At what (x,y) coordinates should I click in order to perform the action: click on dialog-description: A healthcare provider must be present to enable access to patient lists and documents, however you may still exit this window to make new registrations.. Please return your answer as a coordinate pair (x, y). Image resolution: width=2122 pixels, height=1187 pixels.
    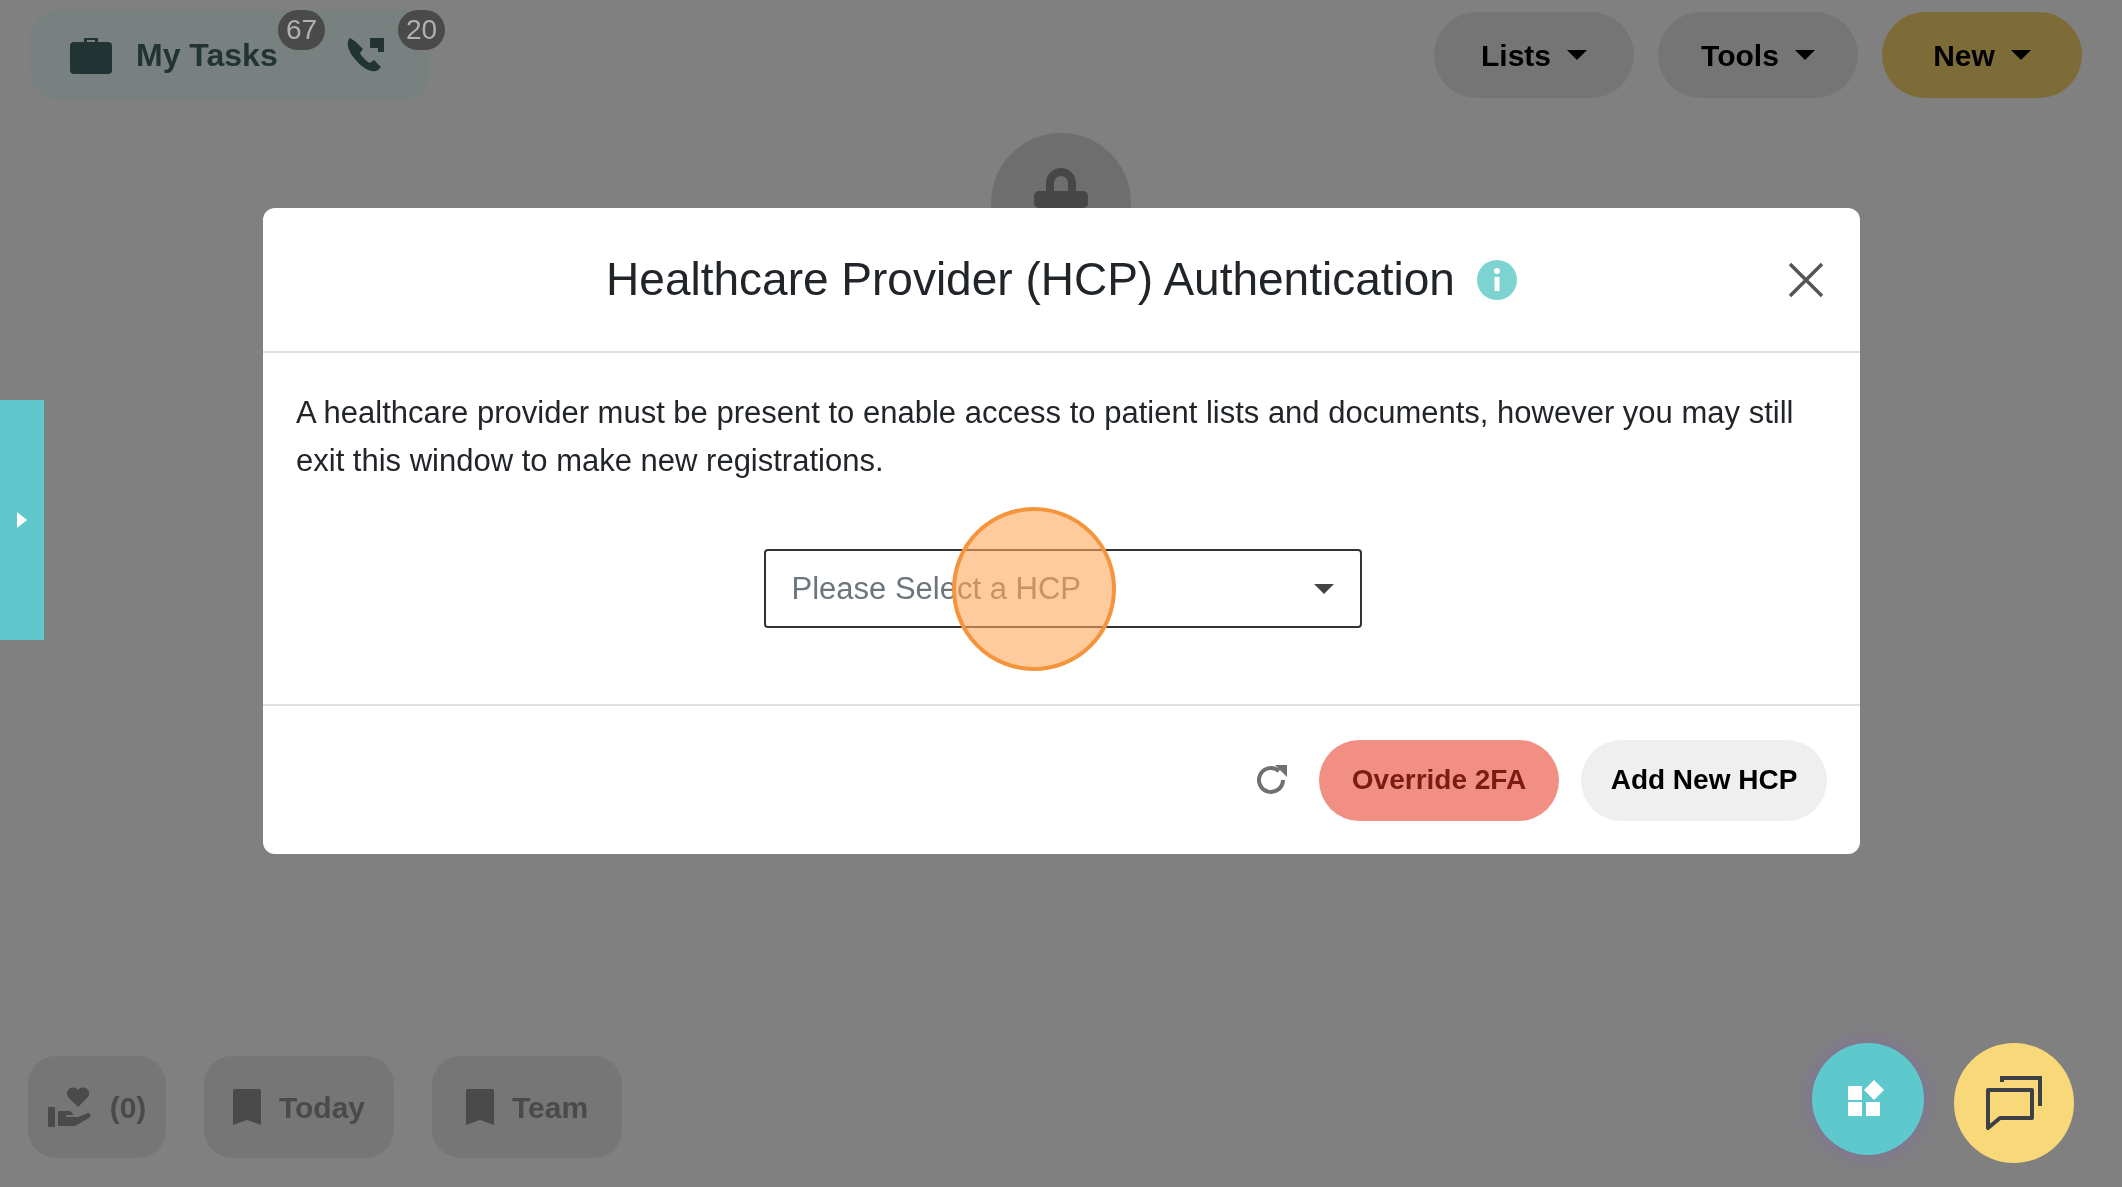
    Looking at the image, I should click on (1045, 437).